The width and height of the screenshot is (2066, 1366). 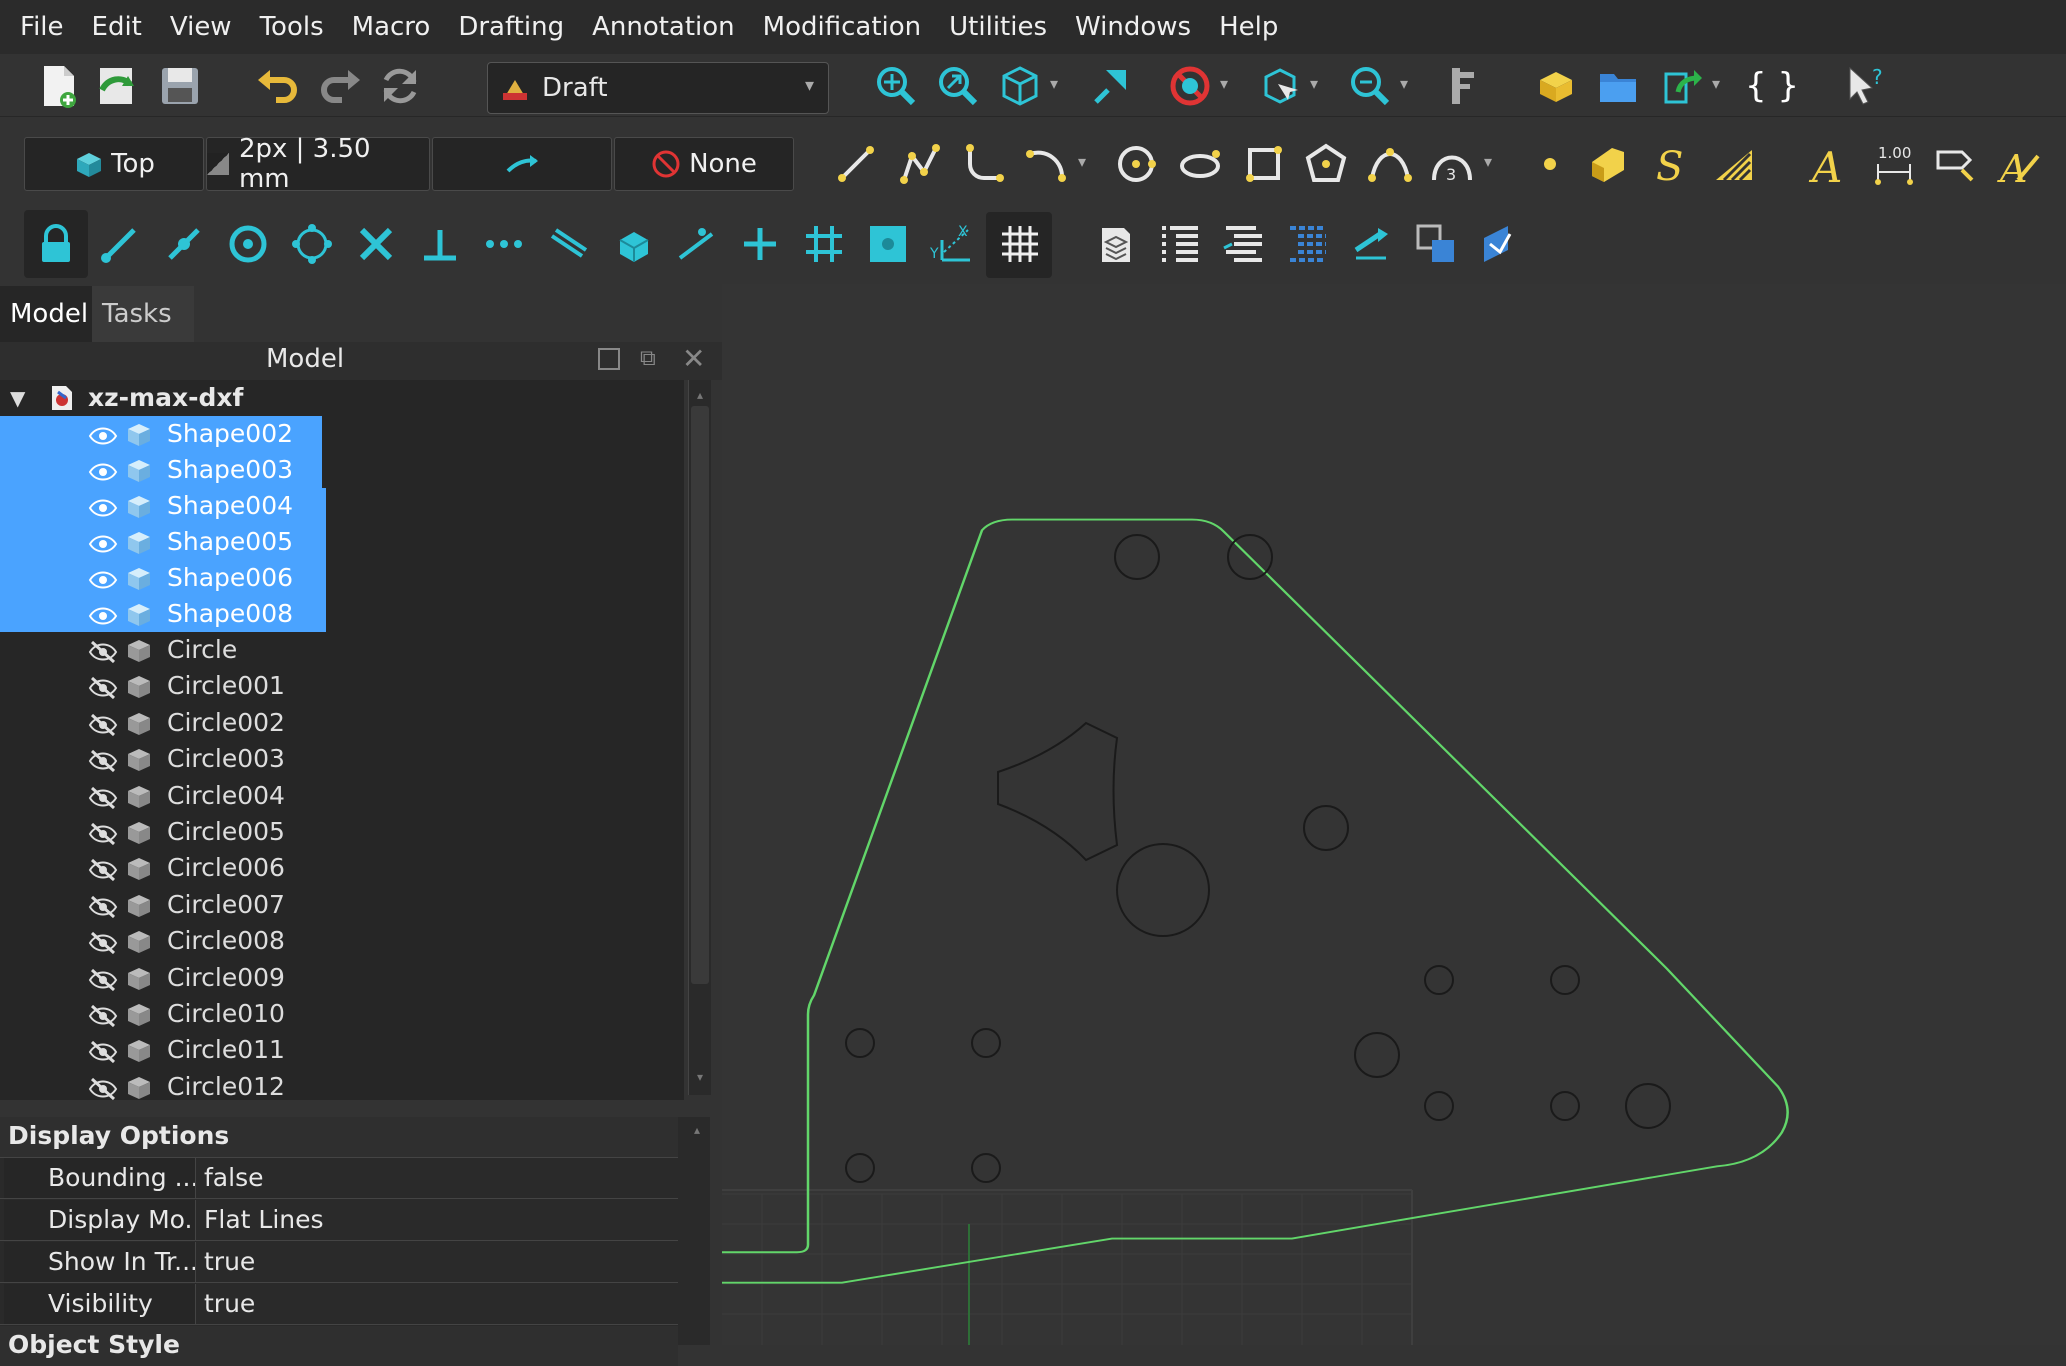 I want to click on snap-special-icon, so click(x=632, y=244).